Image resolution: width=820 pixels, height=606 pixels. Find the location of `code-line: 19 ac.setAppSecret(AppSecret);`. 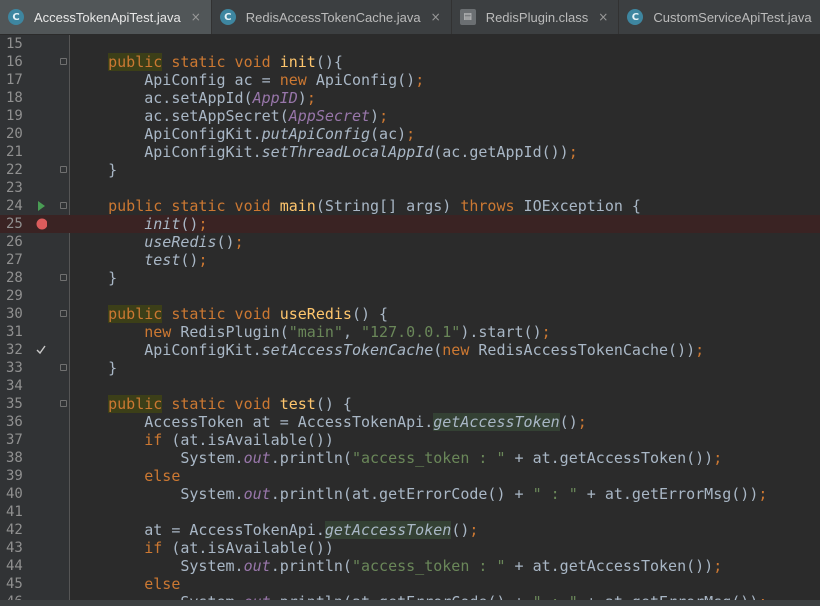

code-line: 19 ac.setAppSecret(AppSecret); is located at coordinates (410, 116).